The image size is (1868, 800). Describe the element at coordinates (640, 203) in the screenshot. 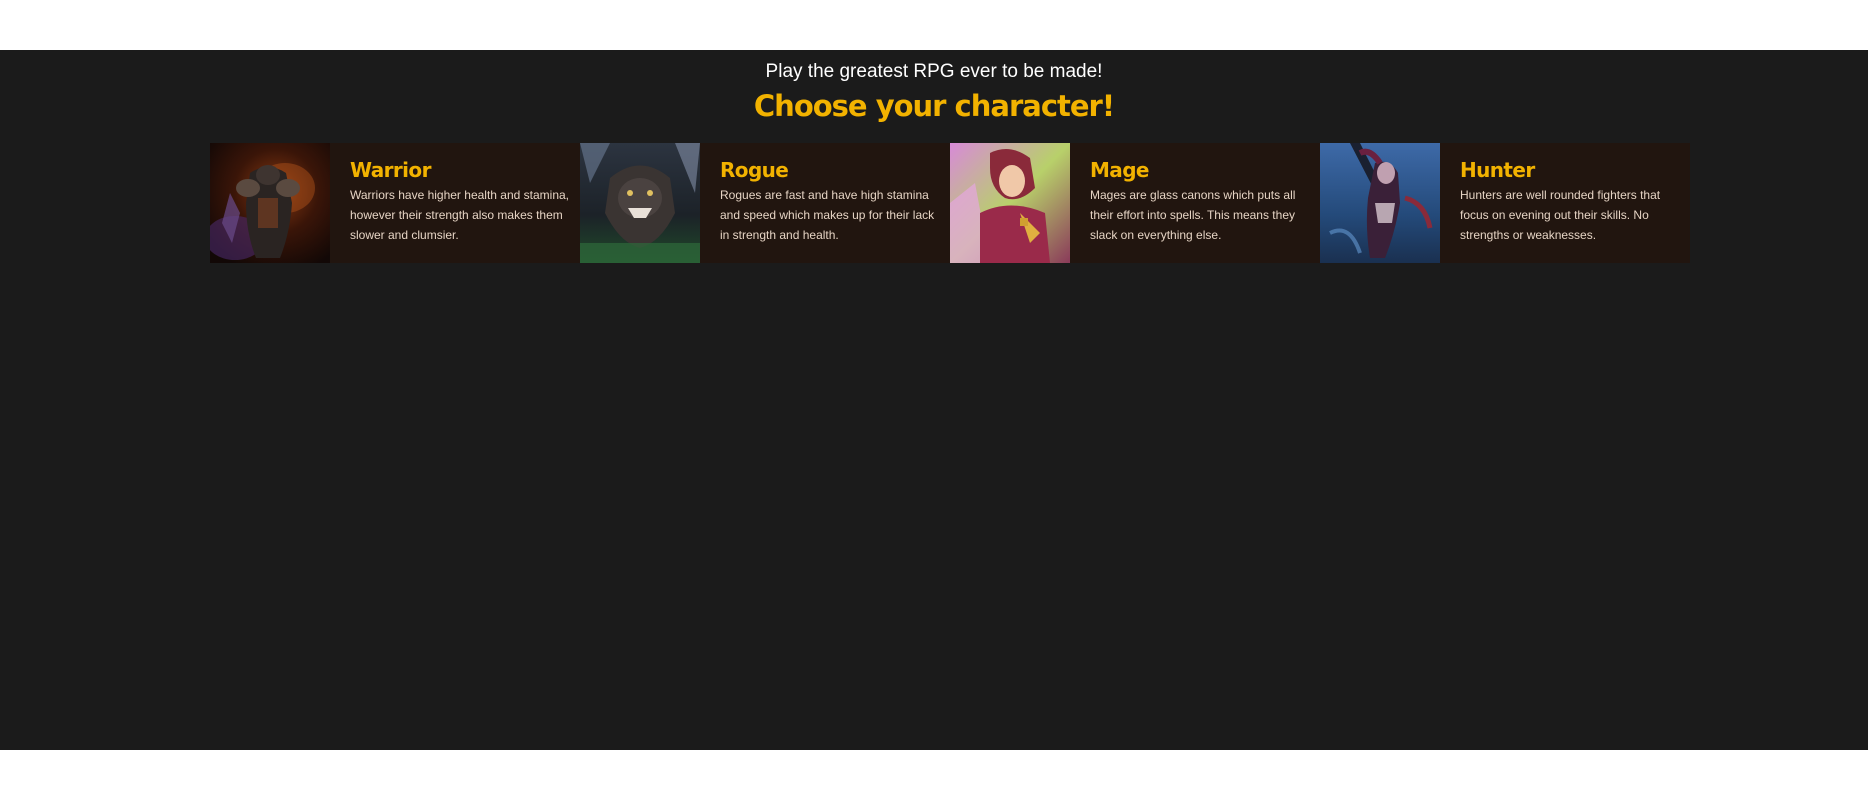

I see `rogue-portrait` at that location.